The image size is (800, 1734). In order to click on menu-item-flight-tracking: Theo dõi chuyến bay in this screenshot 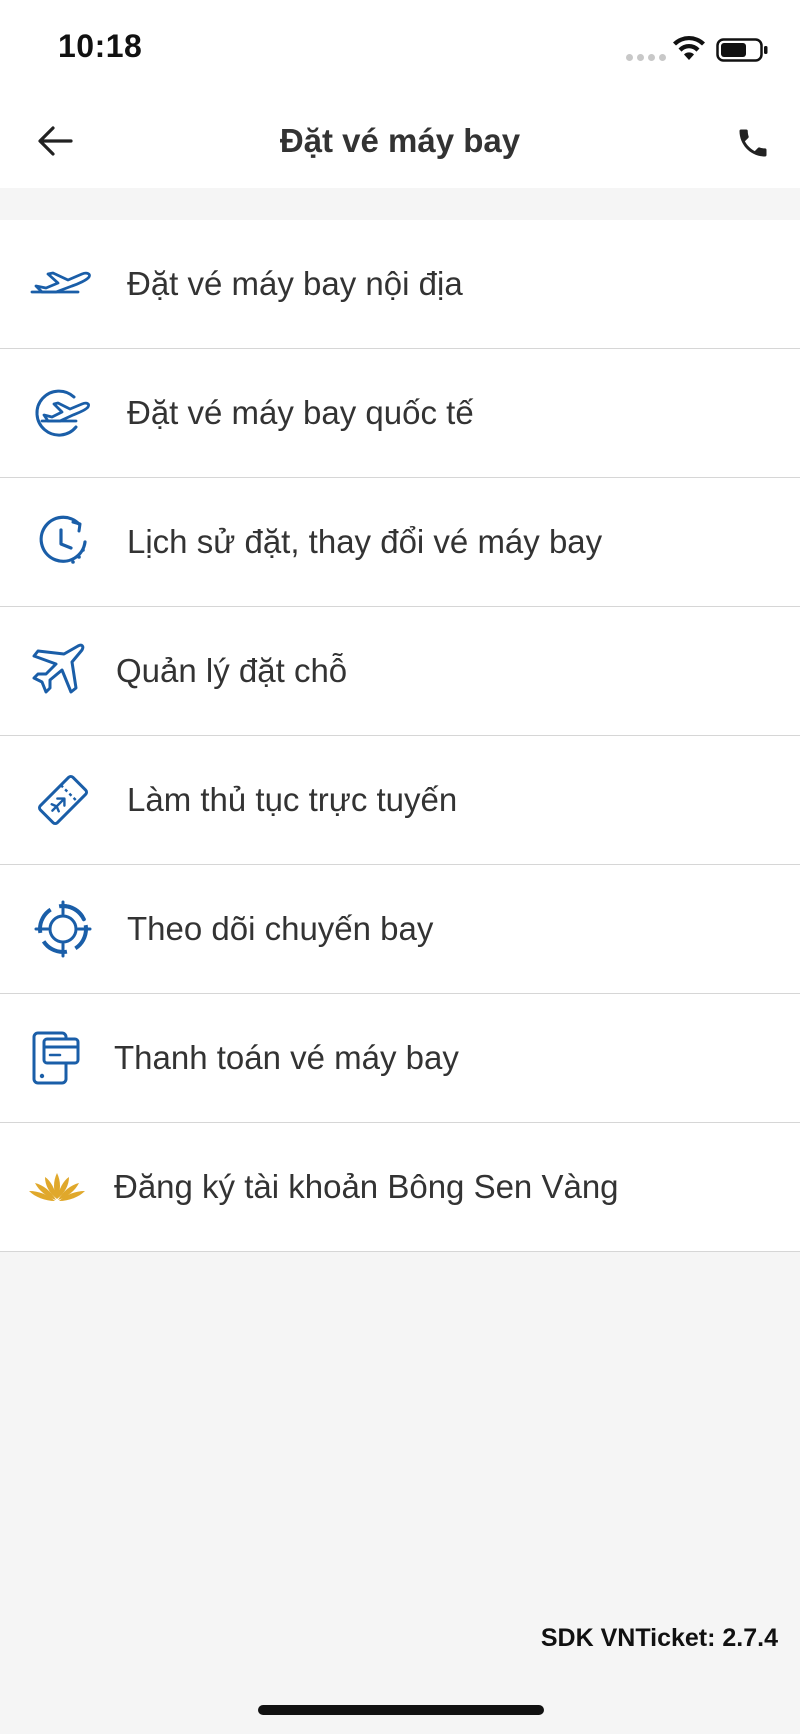, I will do `click(400, 929)`.